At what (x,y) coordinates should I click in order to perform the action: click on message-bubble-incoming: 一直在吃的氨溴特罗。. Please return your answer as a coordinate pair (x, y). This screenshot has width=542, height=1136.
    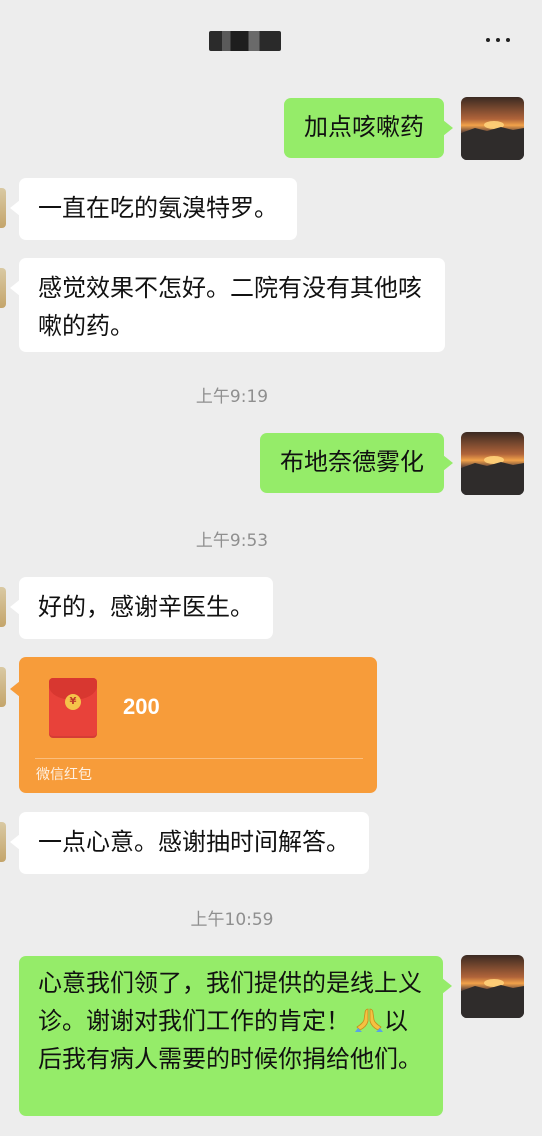
    Looking at the image, I should click on (153, 209).